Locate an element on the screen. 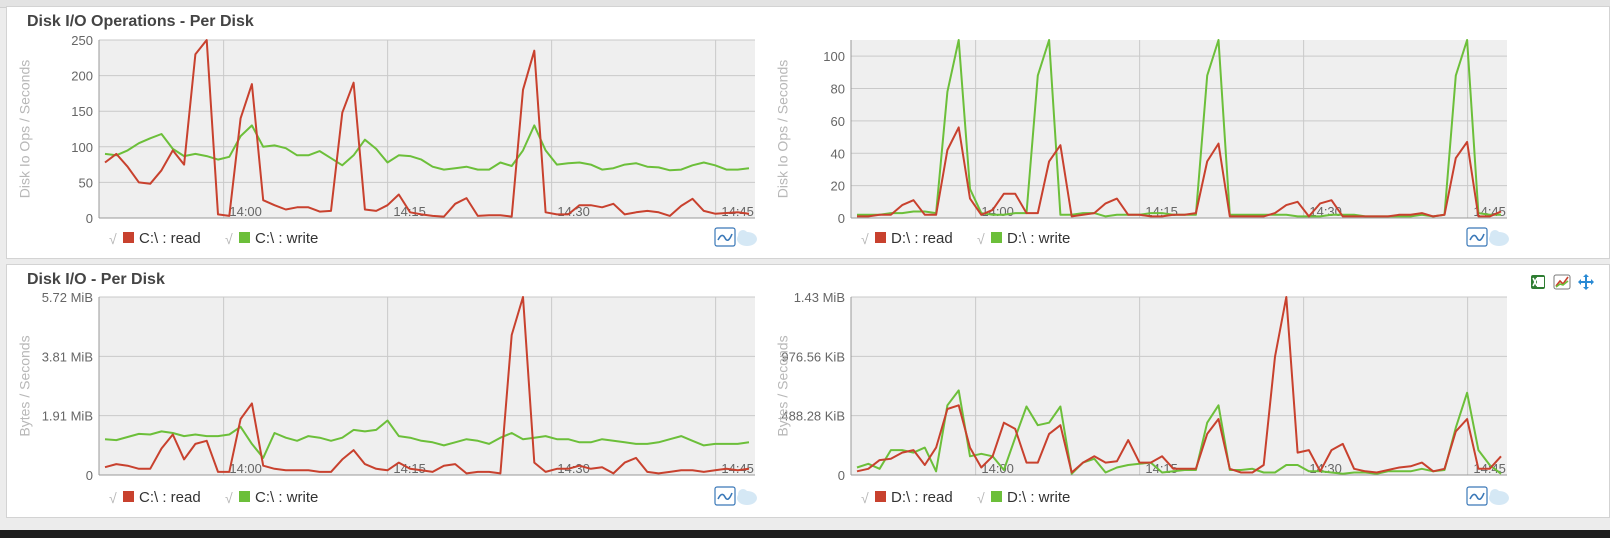  y-tick-label: 20 is located at coordinates (838, 186).